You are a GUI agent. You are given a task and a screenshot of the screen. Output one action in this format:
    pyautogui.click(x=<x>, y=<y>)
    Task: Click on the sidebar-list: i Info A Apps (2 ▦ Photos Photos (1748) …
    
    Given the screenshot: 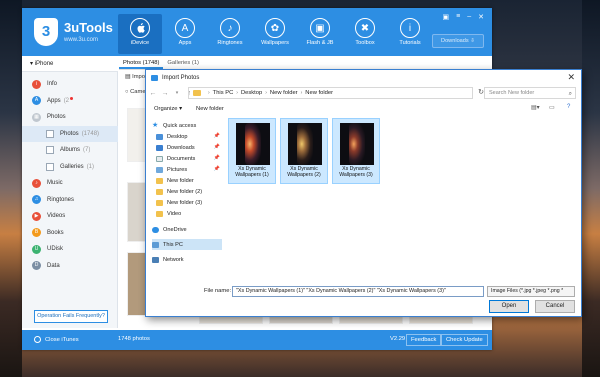 What is the action you would take?
    pyautogui.click(x=70, y=175)
    